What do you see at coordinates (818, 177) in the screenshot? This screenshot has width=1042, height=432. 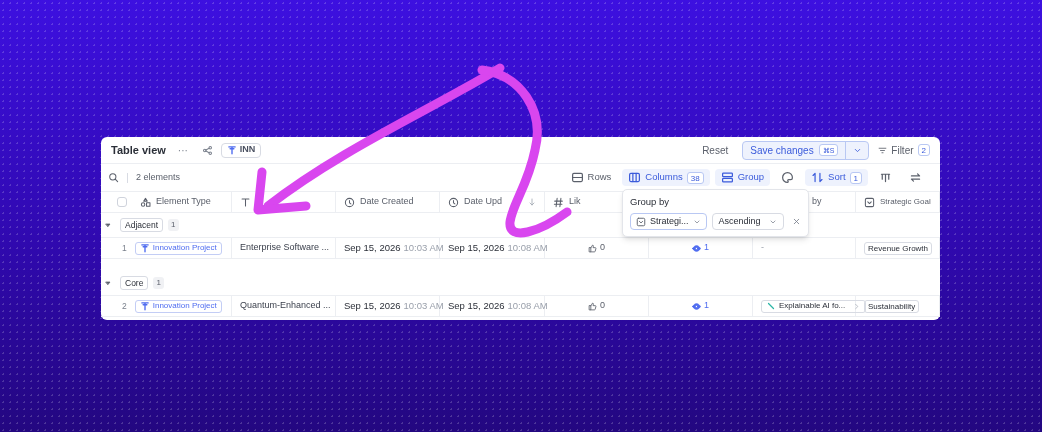 I see `sort-icon` at bounding box center [818, 177].